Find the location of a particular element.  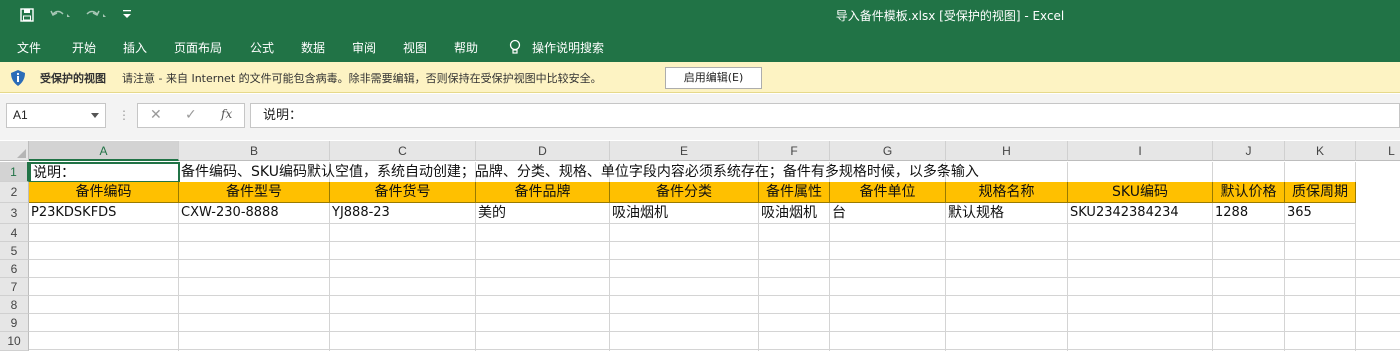

header-cell-h2: 规格名称 is located at coordinates (1007, 192).